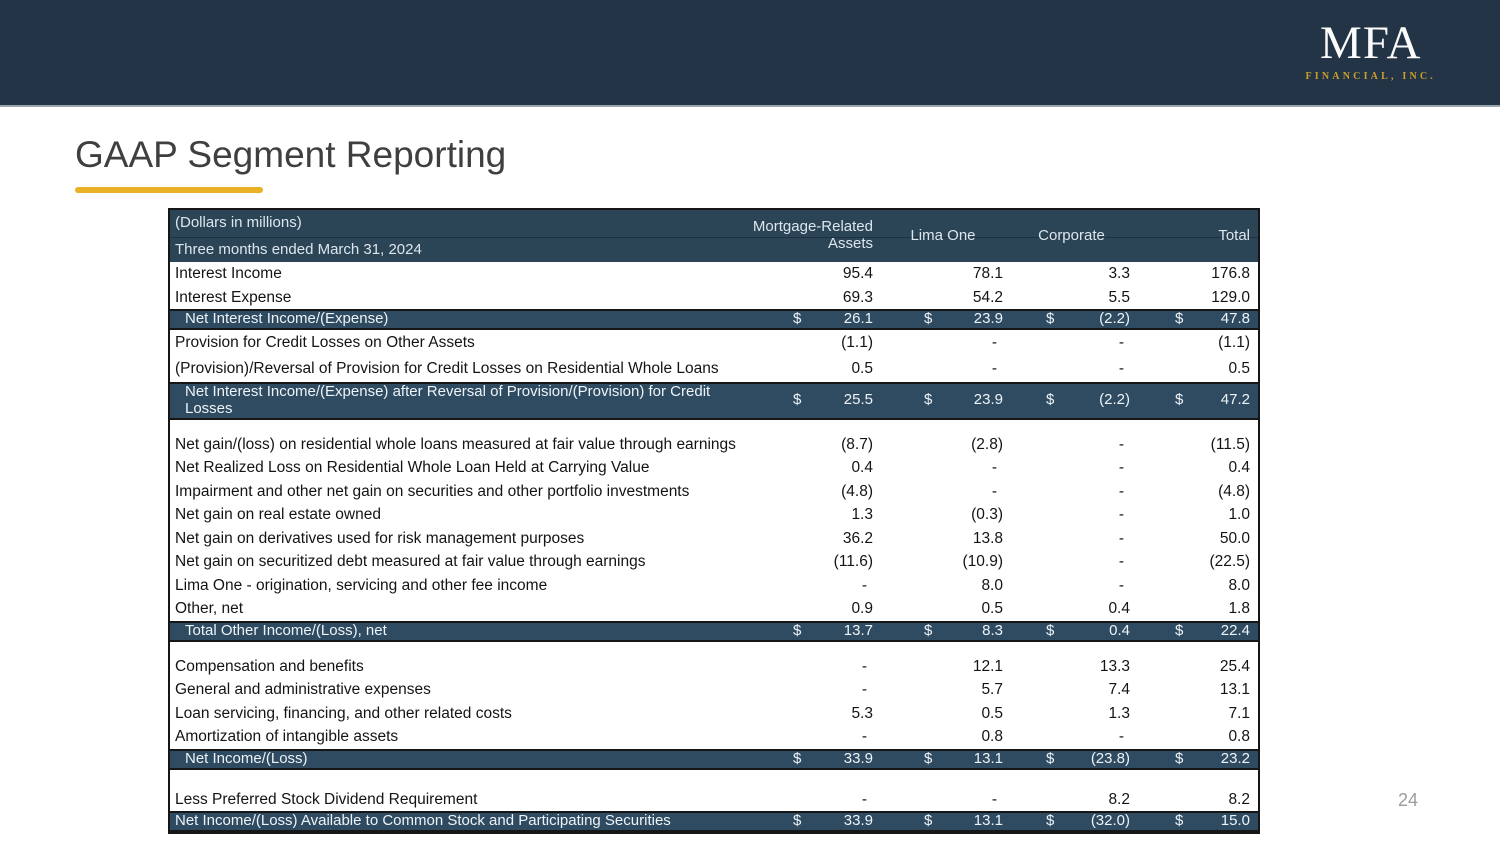 Image resolution: width=1500 pixels, height=844 pixels. Describe the element at coordinates (1196, 799) in the screenshot. I see `row-value-cell: 8.2` at that location.